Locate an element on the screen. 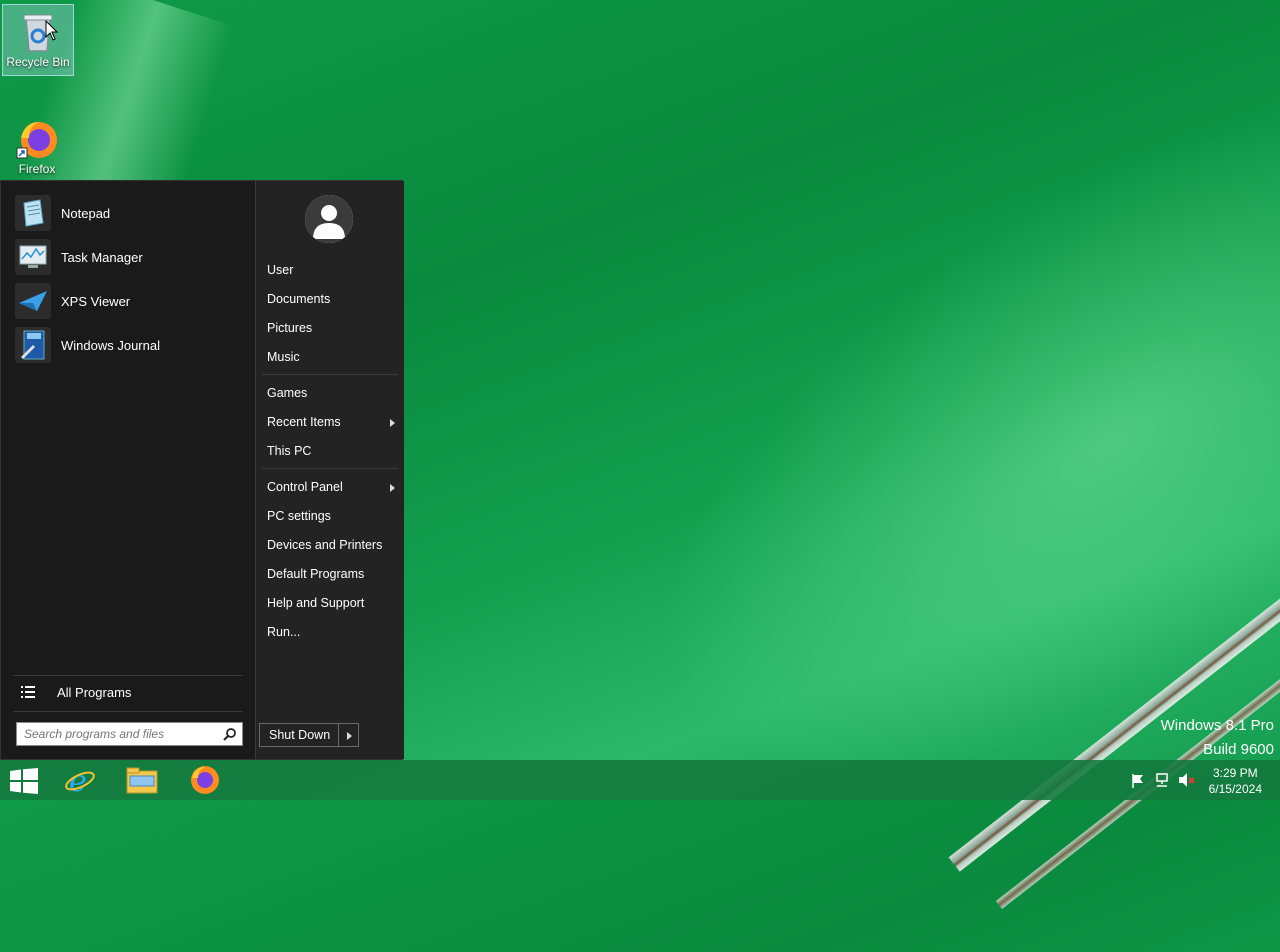 The width and height of the screenshot is (1280, 952). all-programs-label: All Programs is located at coordinates (94, 692).